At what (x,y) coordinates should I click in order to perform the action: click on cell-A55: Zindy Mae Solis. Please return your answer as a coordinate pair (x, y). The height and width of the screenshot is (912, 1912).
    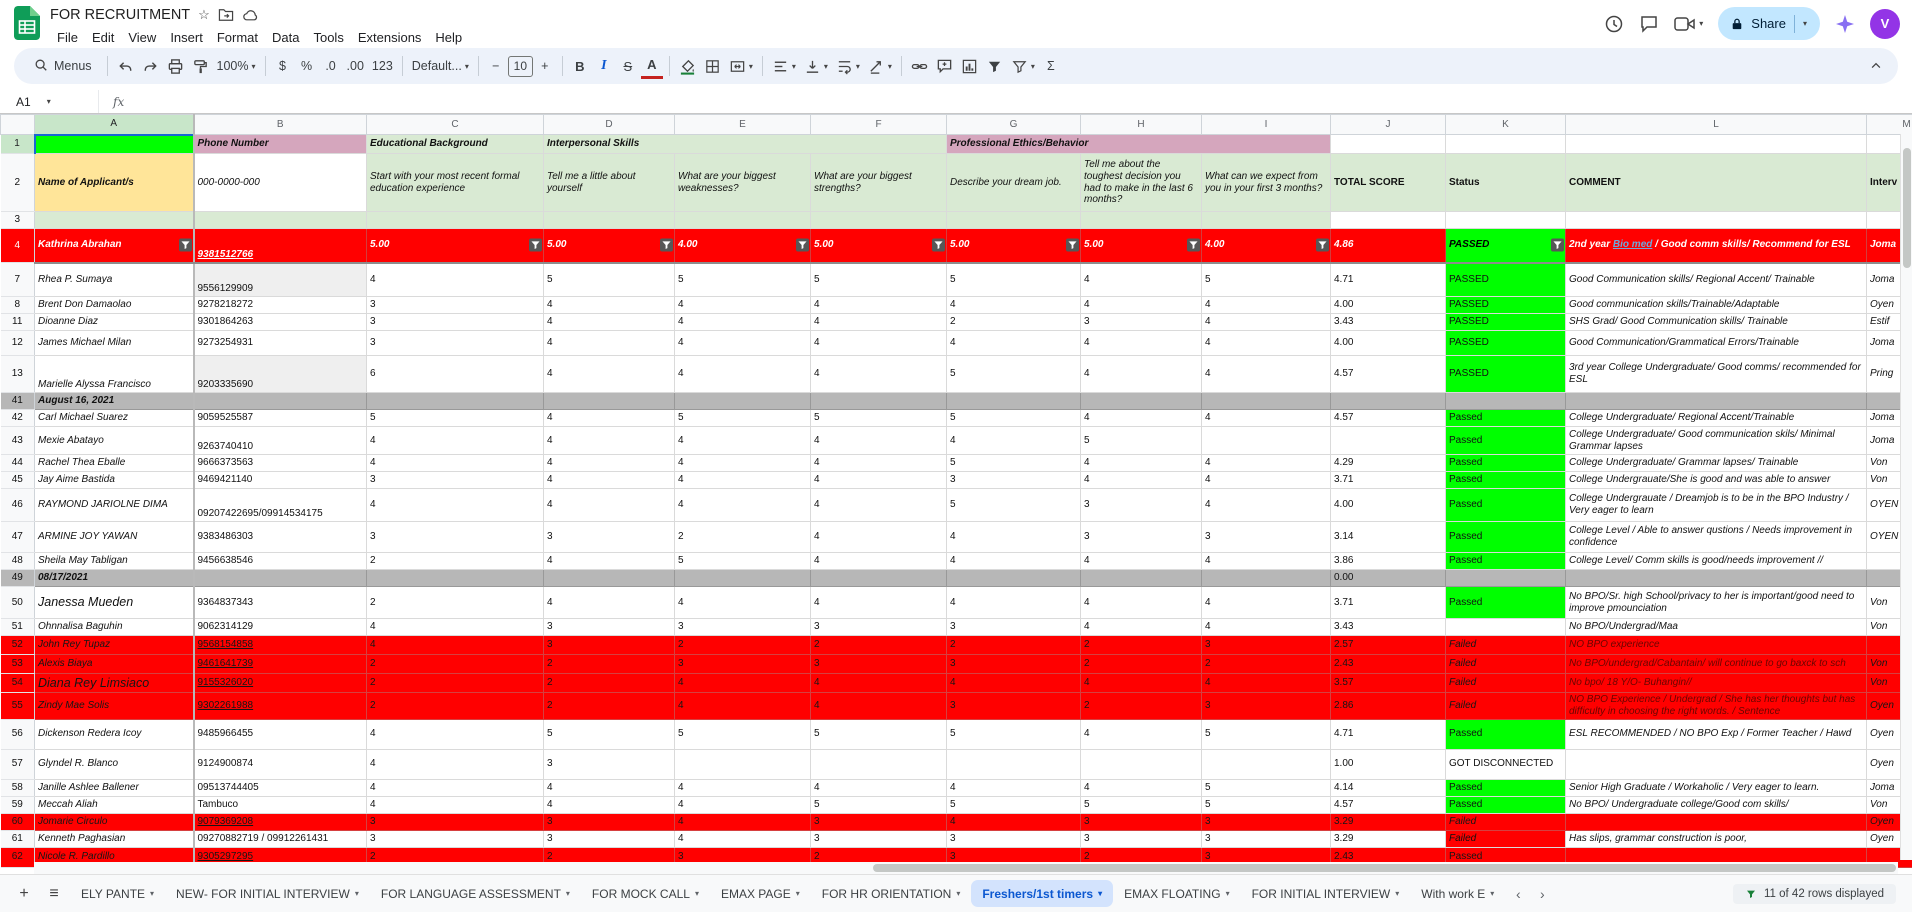
    Looking at the image, I should click on (114, 706).